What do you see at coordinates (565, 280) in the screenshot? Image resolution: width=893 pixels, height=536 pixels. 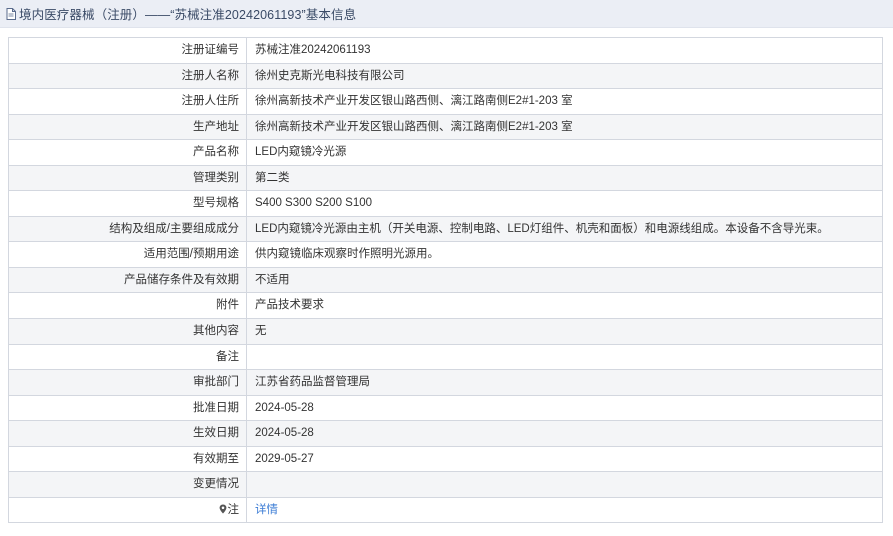 I see `field-value: 不适用` at bounding box center [565, 280].